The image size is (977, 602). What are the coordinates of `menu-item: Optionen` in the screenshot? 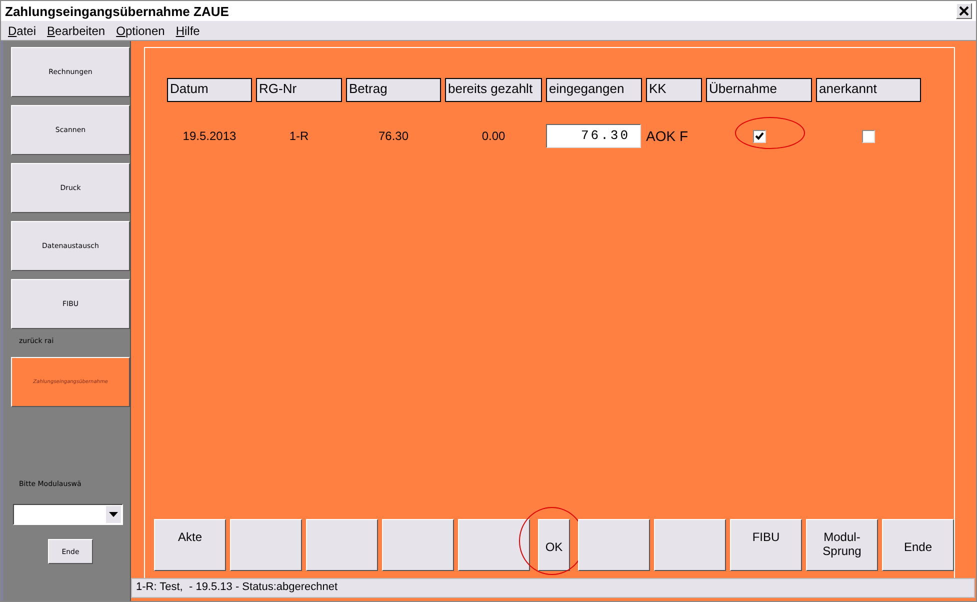 It's located at (140, 31).